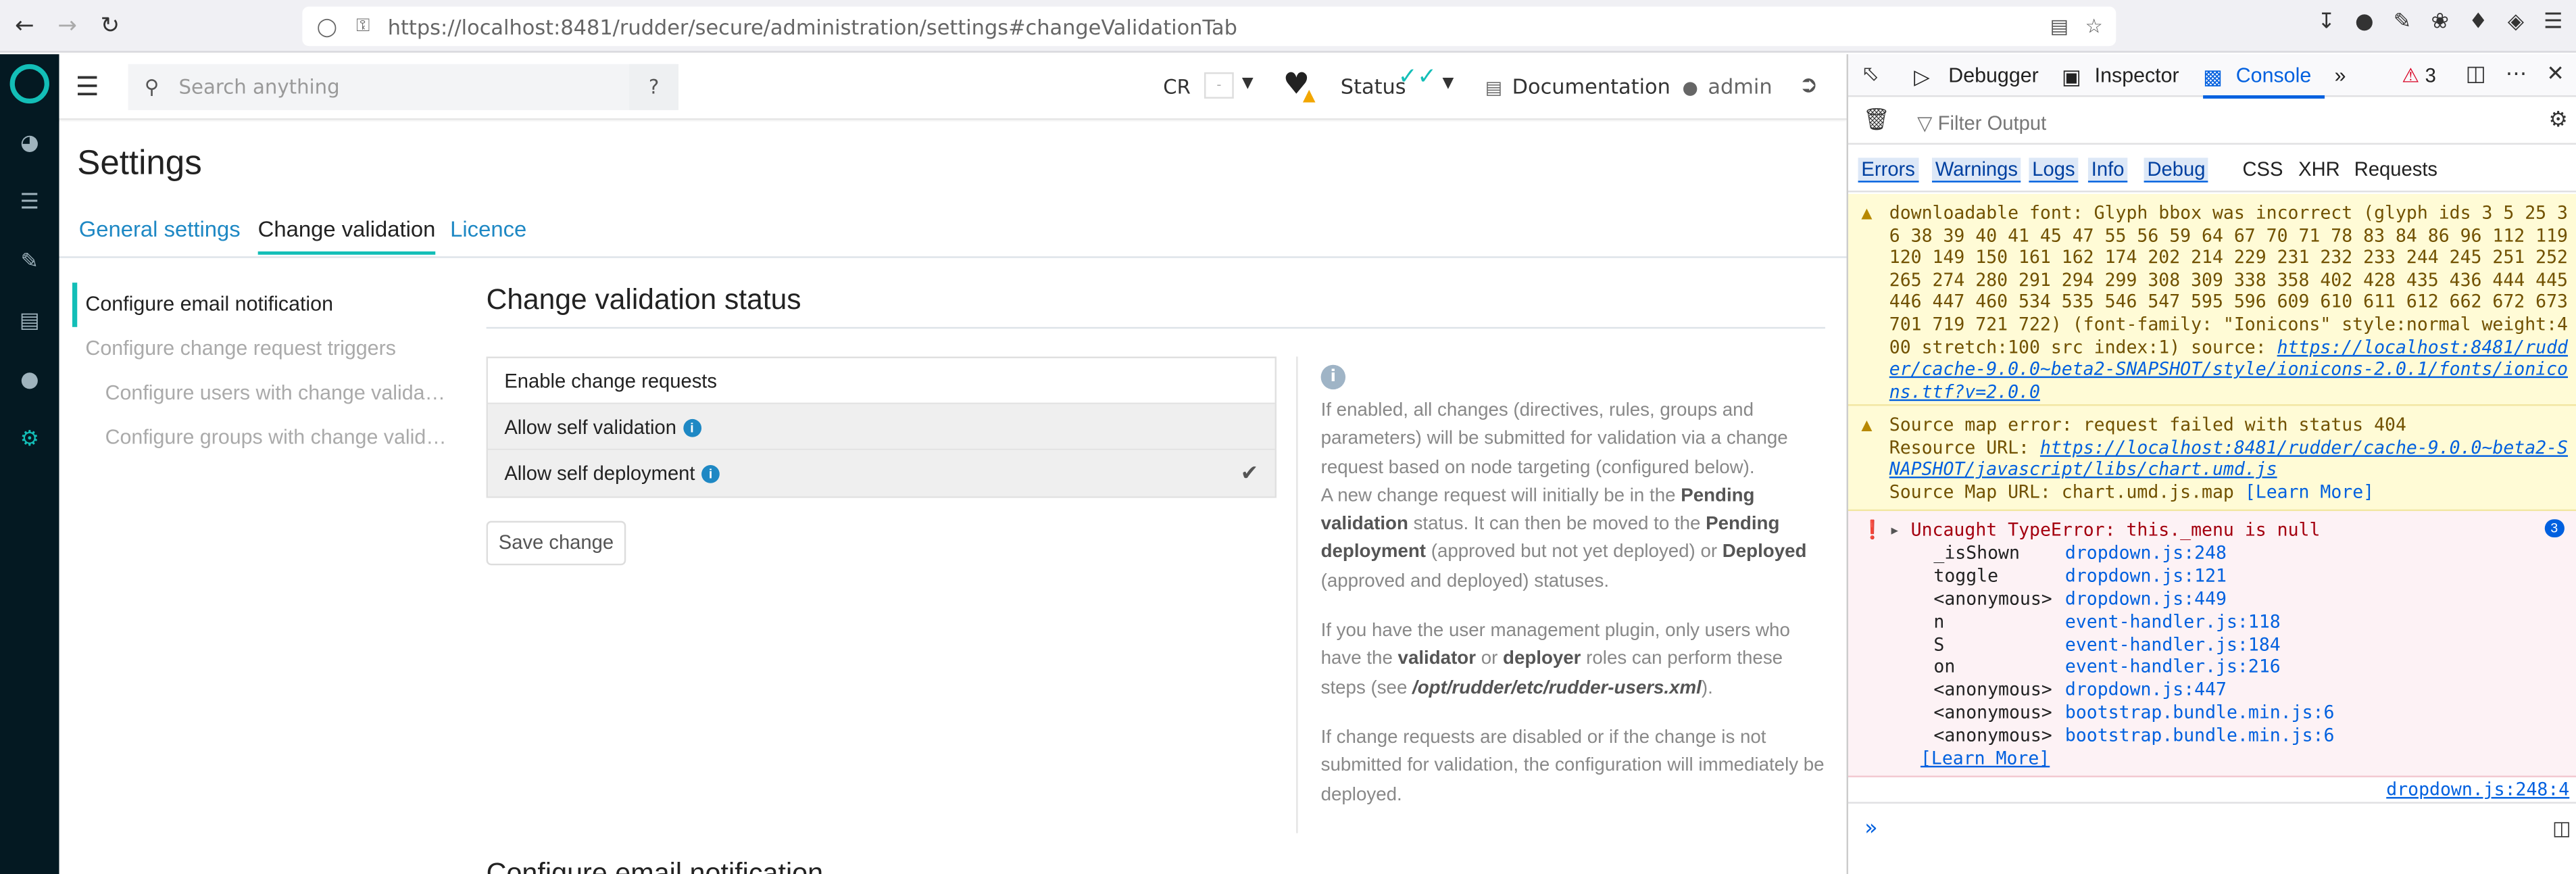  I want to click on reader-view-icon: ▤, so click(2060, 26).